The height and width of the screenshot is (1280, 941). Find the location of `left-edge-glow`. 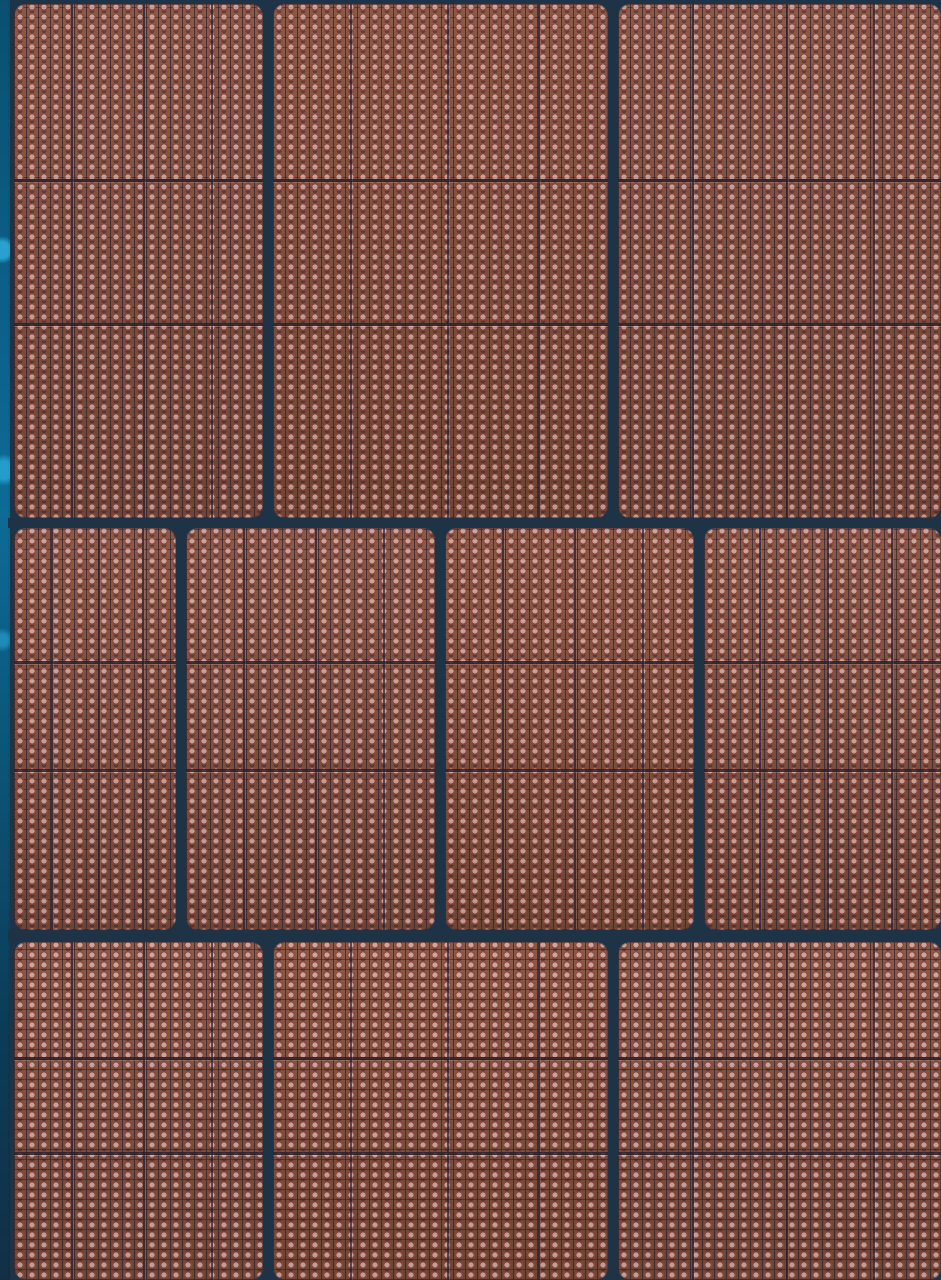

left-edge-glow is located at coordinates (5, 640).